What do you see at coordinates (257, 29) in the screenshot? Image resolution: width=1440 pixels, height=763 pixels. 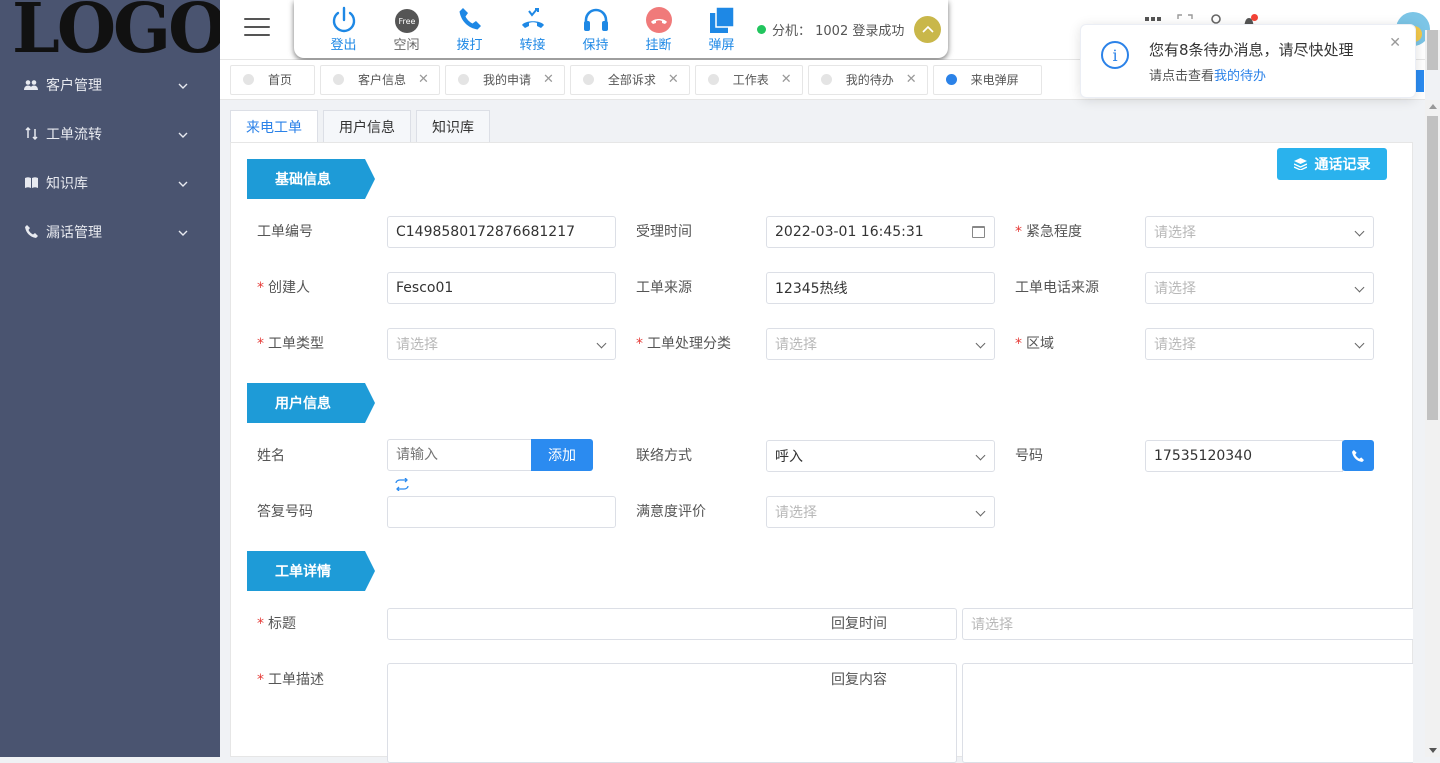 I see `hamburger-menu-icon` at bounding box center [257, 29].